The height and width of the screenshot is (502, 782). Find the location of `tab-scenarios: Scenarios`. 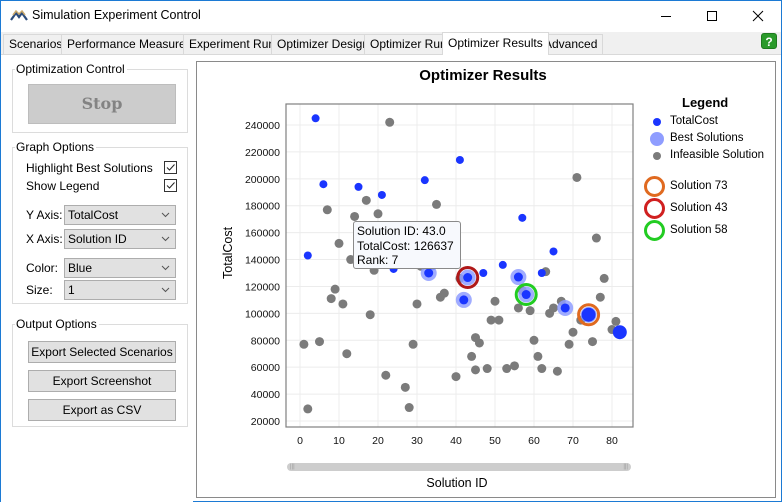

tab-scenarios: Scenarios is located at coordinates (36, 44).